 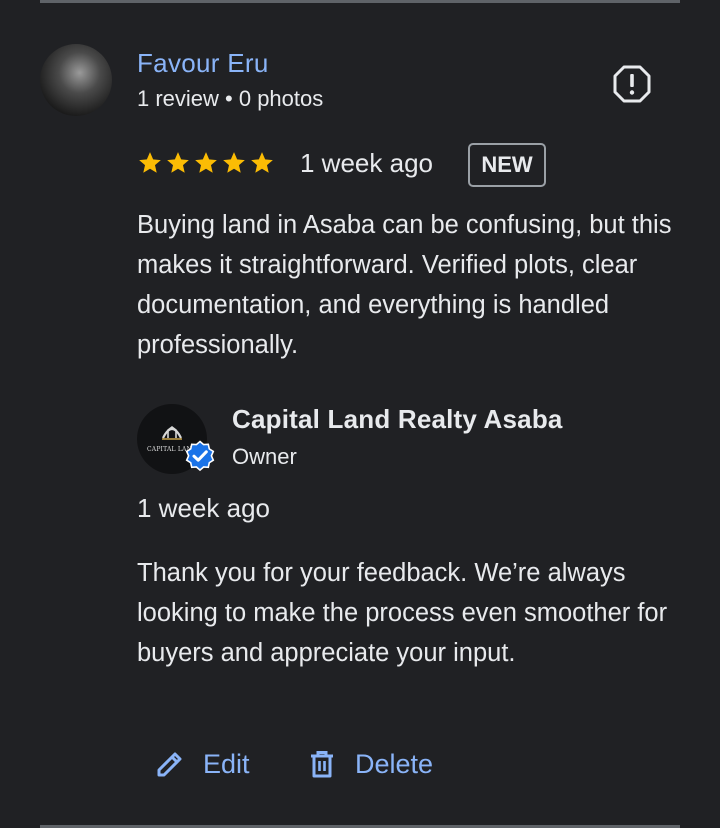 I want to click on edit-label: Edit, so click(x=226, y=763).